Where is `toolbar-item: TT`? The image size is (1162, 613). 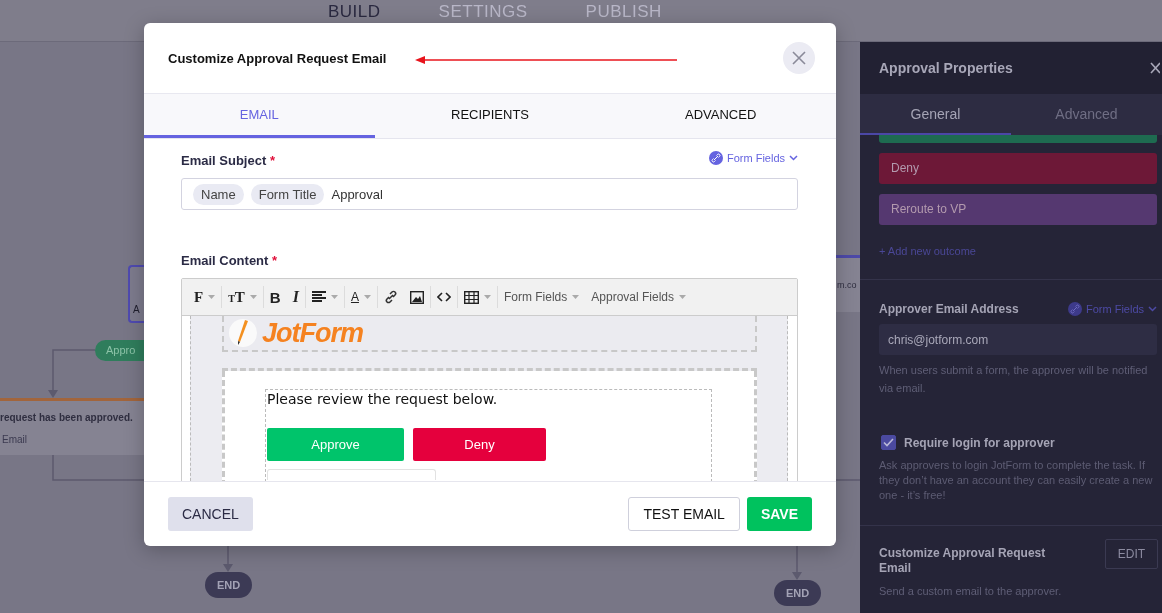
toolbar-item: TT is located at coordinates (243, 297).